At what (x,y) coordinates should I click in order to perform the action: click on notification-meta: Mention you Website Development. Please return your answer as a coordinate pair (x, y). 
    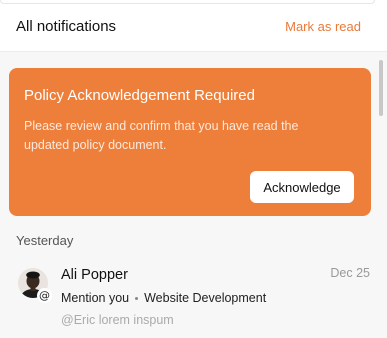
    Looking at the image, I should click on (163, 298).